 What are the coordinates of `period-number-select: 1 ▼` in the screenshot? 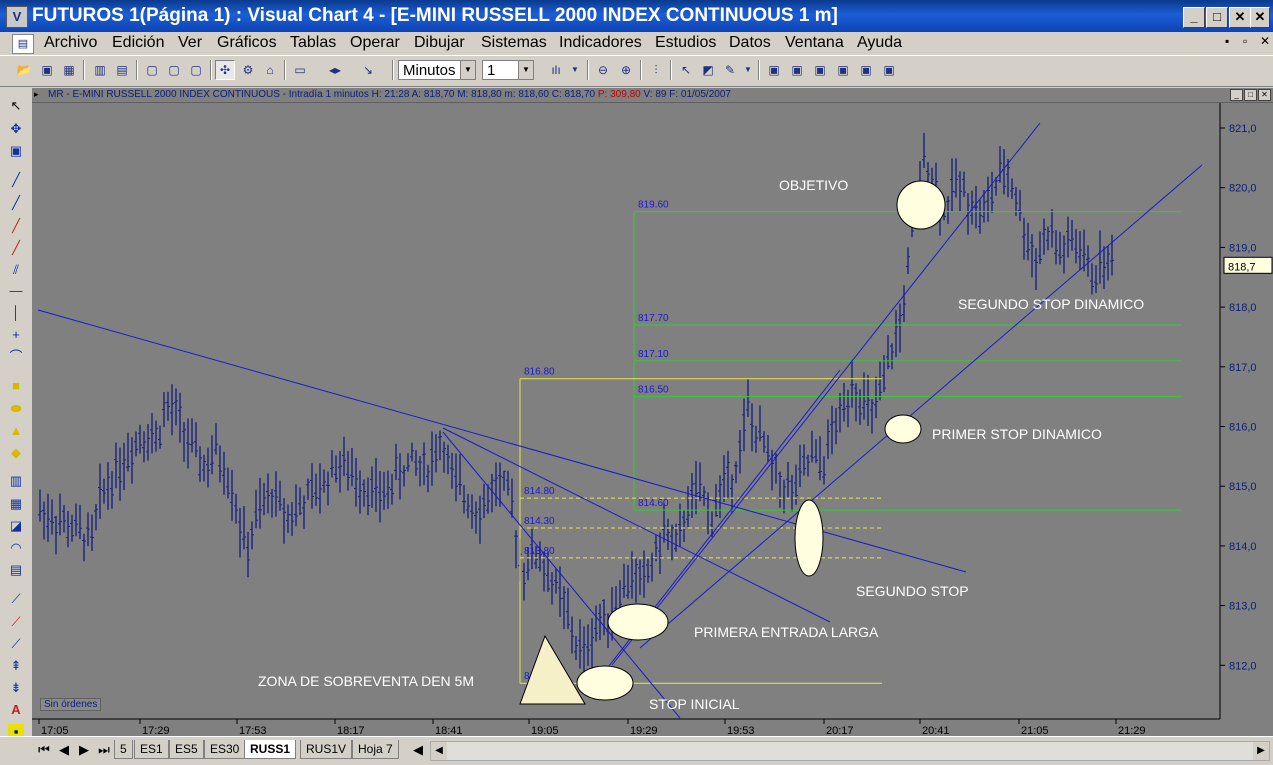 It's located at (508, 70).